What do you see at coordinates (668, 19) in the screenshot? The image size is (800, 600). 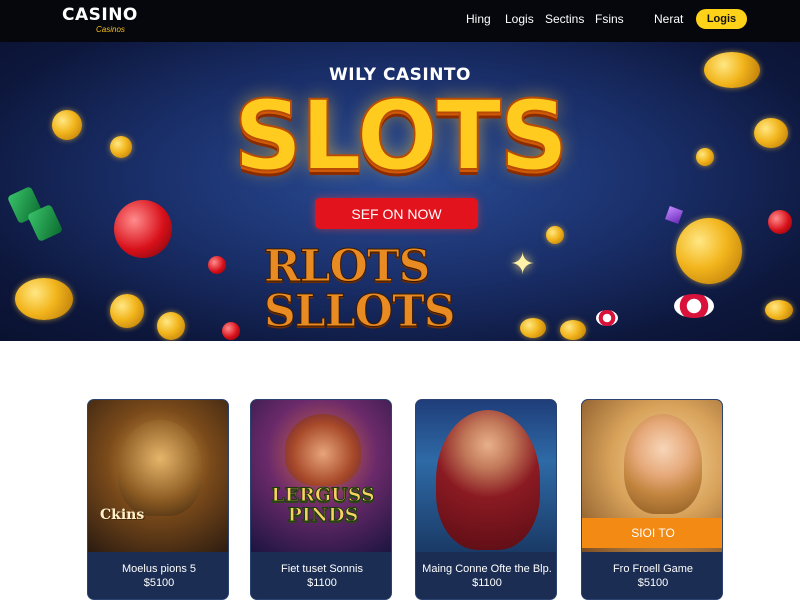 I see `nav-link-nerat: Nerat` at bounding box center [668, 19].